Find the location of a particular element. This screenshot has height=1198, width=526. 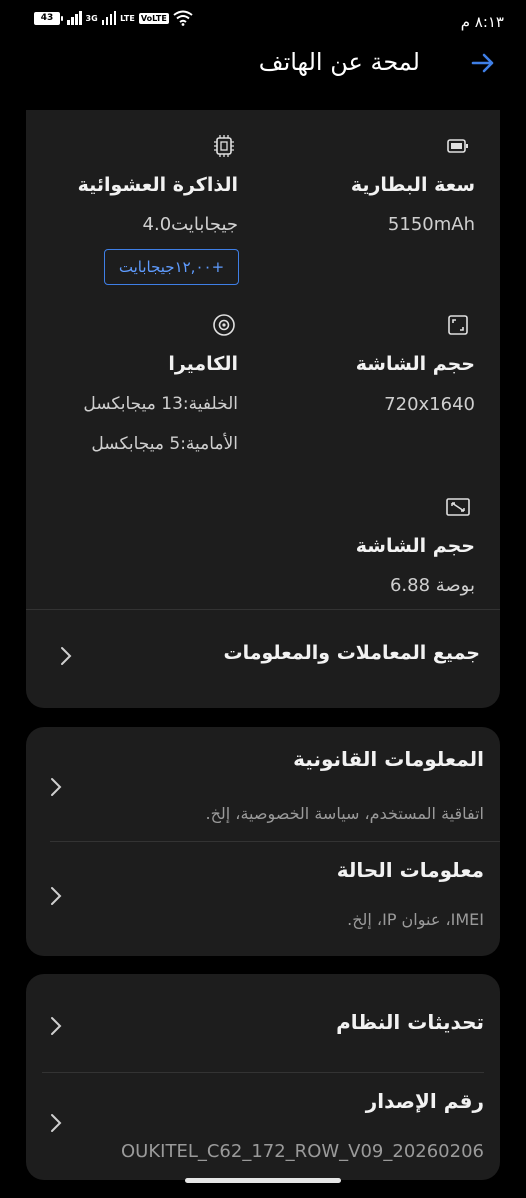

camera-front-value: الأمامية:5 ميجابكسل is located at coordinates (164, 444).